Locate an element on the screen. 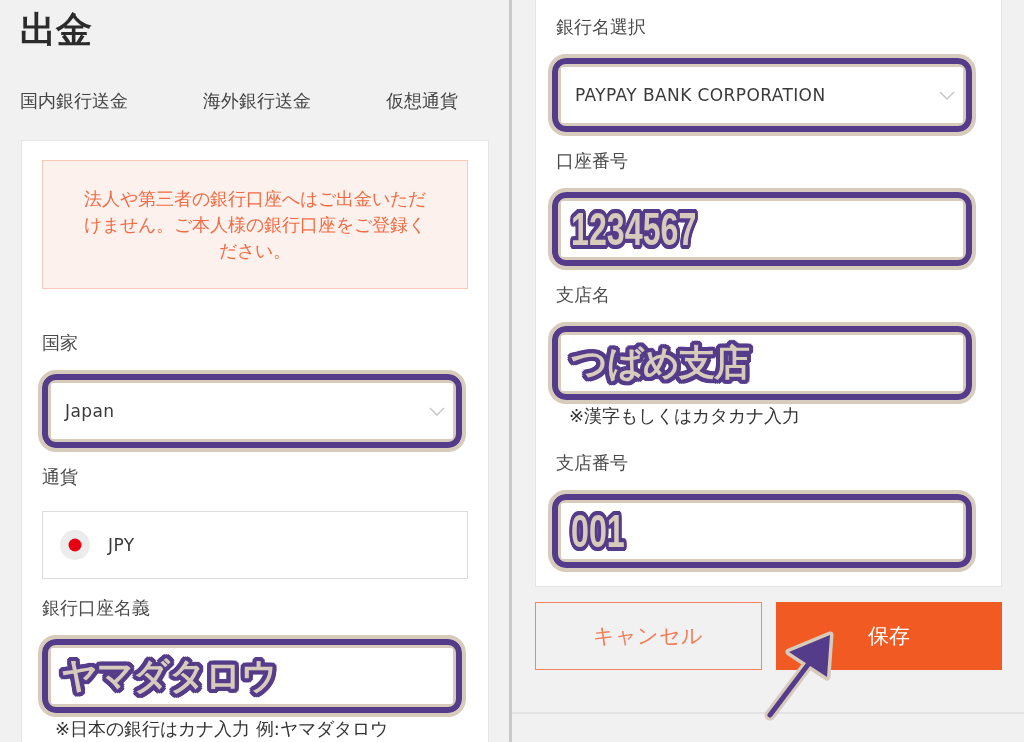 The height and width of the screenshot is (742, 1024). page-title: 出金 is located at coordinates (56, 30).